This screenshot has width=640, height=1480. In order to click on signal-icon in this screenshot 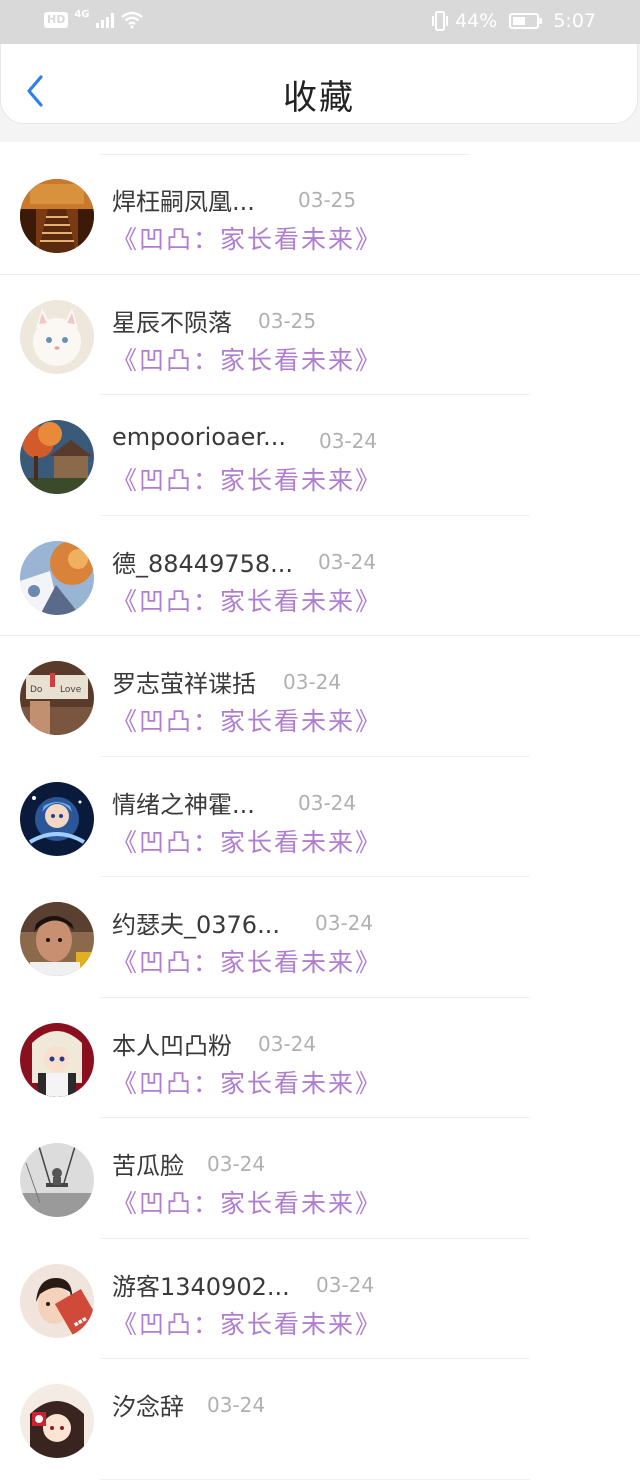, I will do `click(104, 20)`.